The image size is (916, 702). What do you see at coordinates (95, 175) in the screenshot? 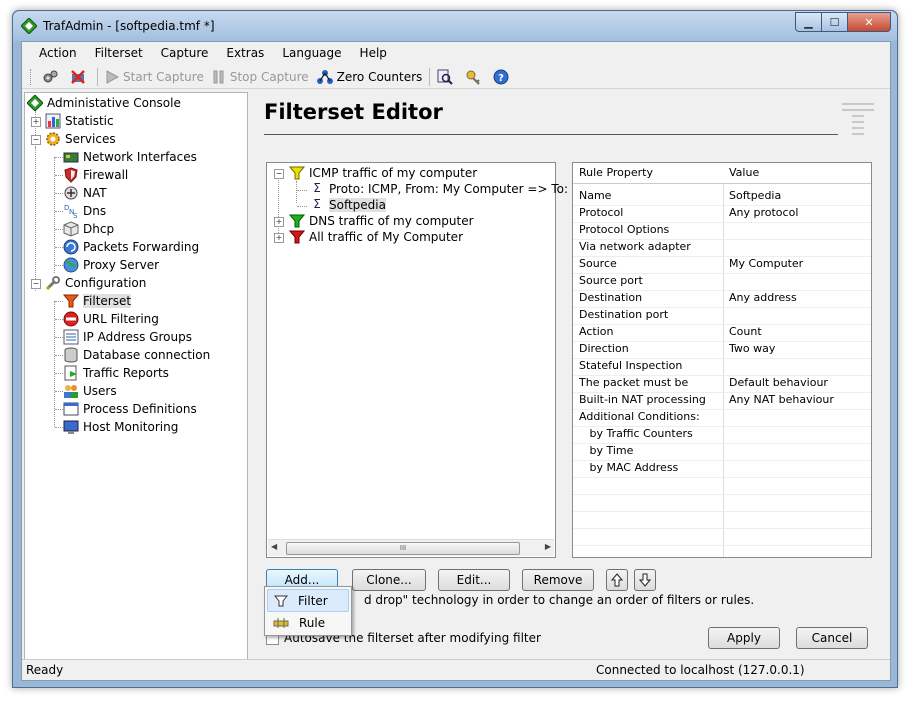
I see `nav-firewall: Firewall` at bounding box center [95, 175].